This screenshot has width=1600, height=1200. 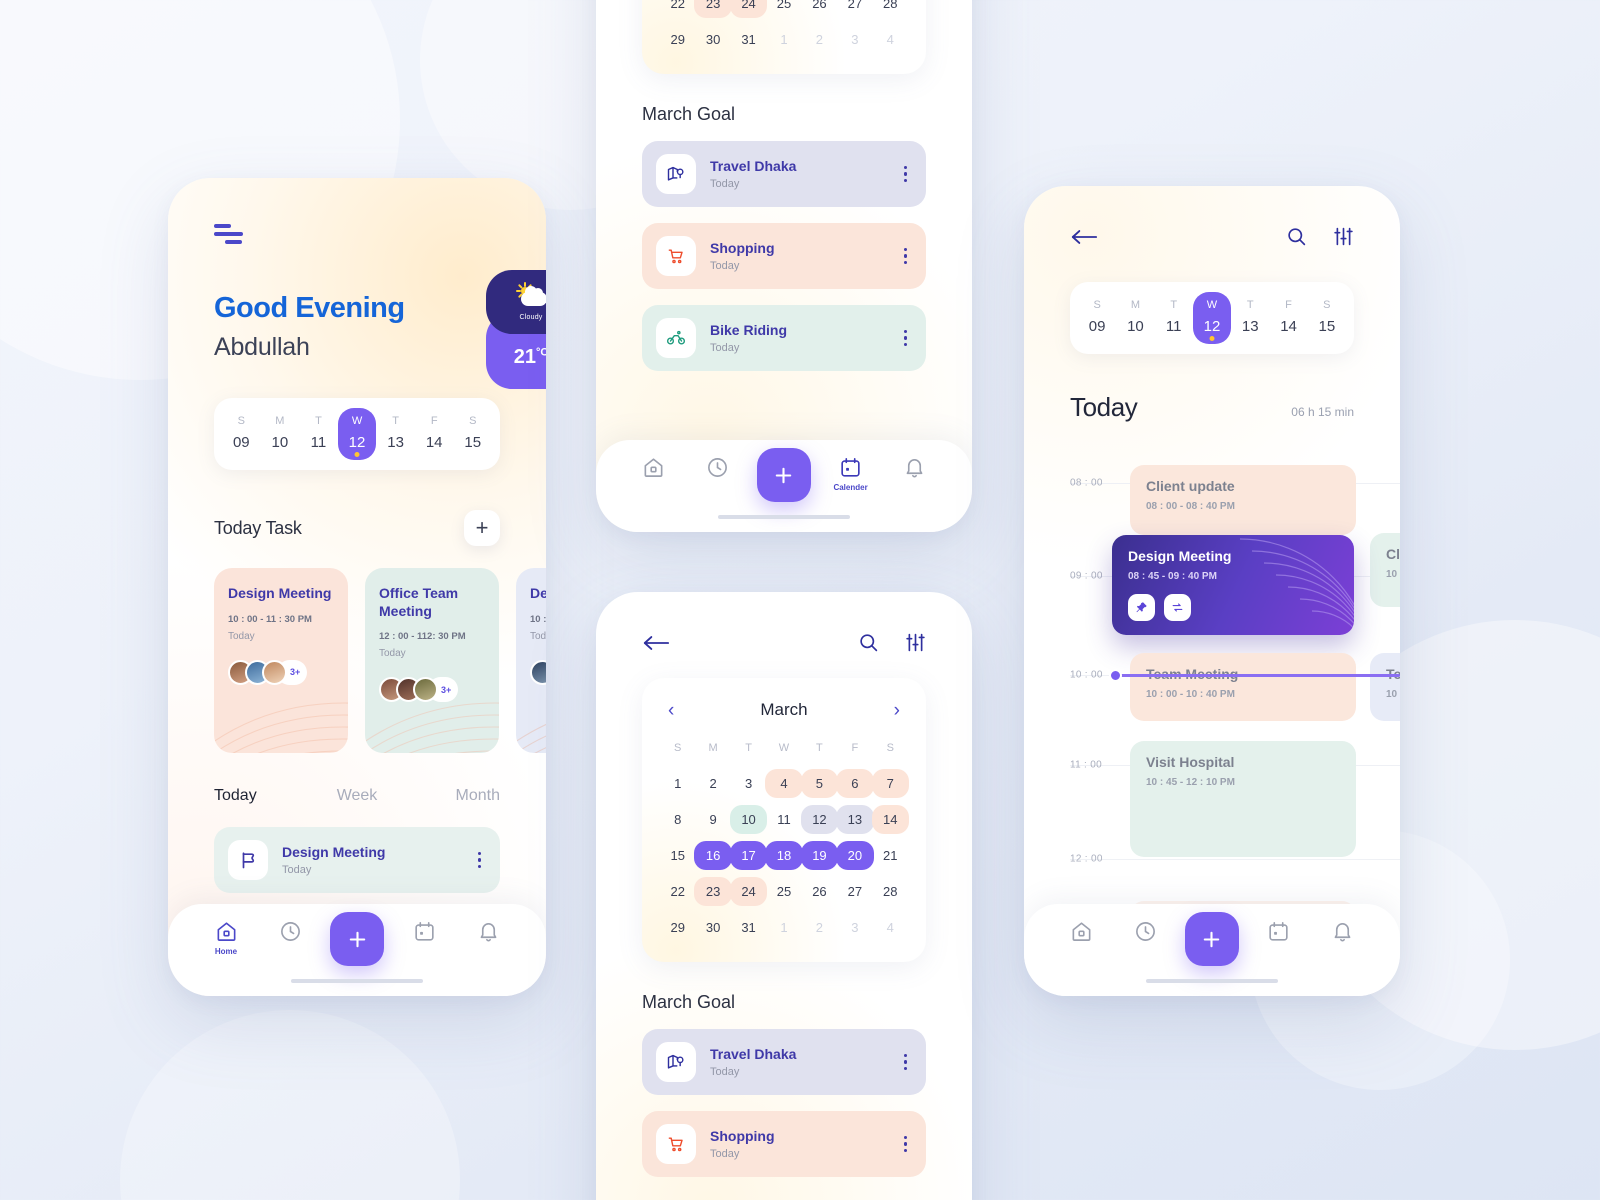 What do you see at coordinates (784, 338) in the screenshot?
I see `goal-item: Bike Riding Today` at bounding box center [784, 338].